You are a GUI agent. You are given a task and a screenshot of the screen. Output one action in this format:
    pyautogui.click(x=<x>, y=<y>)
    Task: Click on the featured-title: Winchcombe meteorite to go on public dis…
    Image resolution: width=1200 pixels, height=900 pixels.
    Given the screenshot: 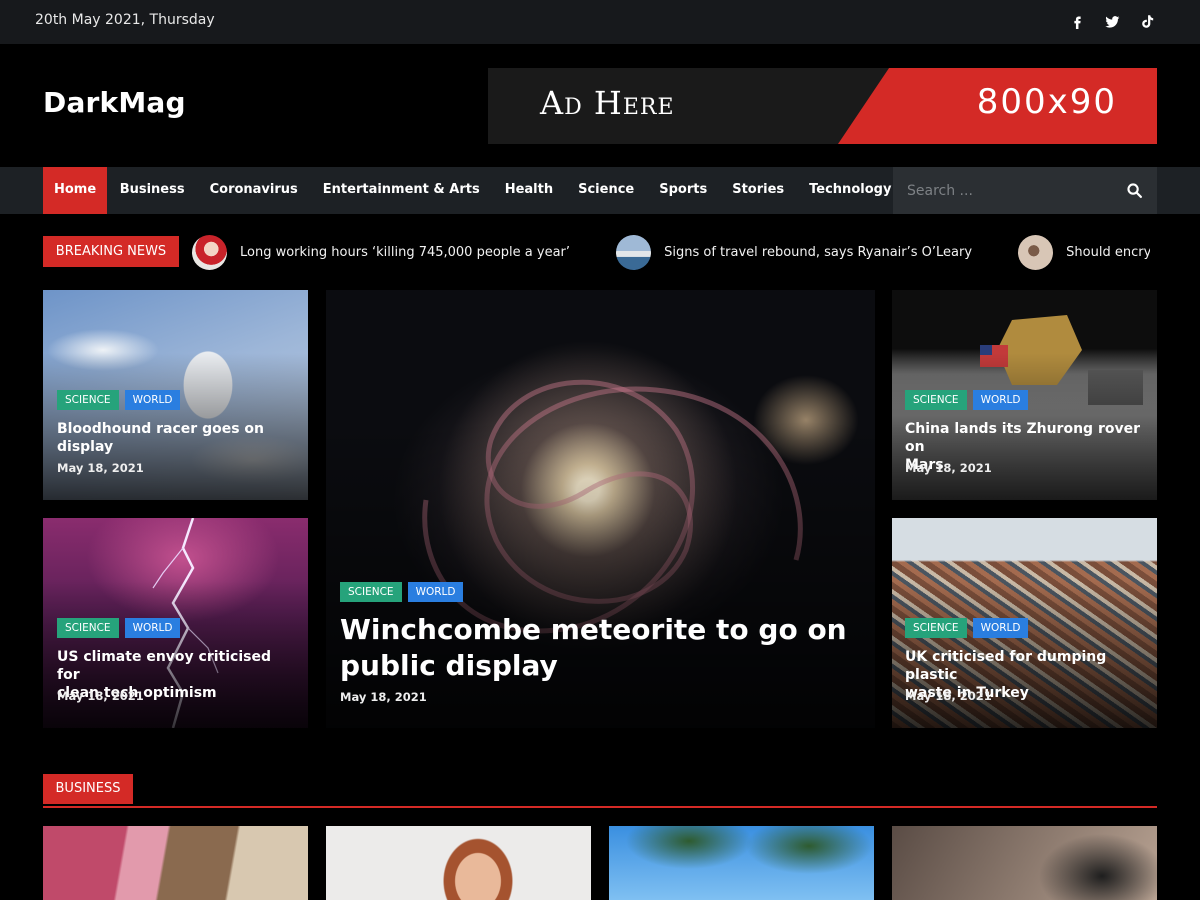 What is the action you would take?
    pyautogui.click(x=600, y=648)
    